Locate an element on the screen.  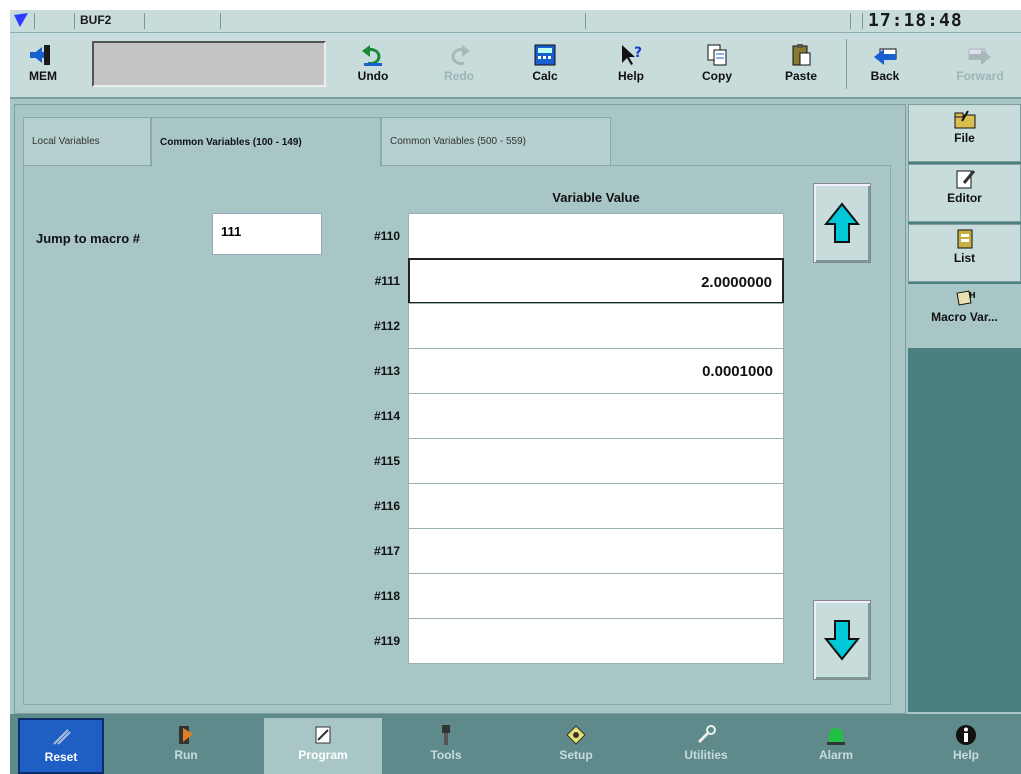
tab-common-variables-100: Common Variables (100 - 149) is located at coordinates (266, 142).